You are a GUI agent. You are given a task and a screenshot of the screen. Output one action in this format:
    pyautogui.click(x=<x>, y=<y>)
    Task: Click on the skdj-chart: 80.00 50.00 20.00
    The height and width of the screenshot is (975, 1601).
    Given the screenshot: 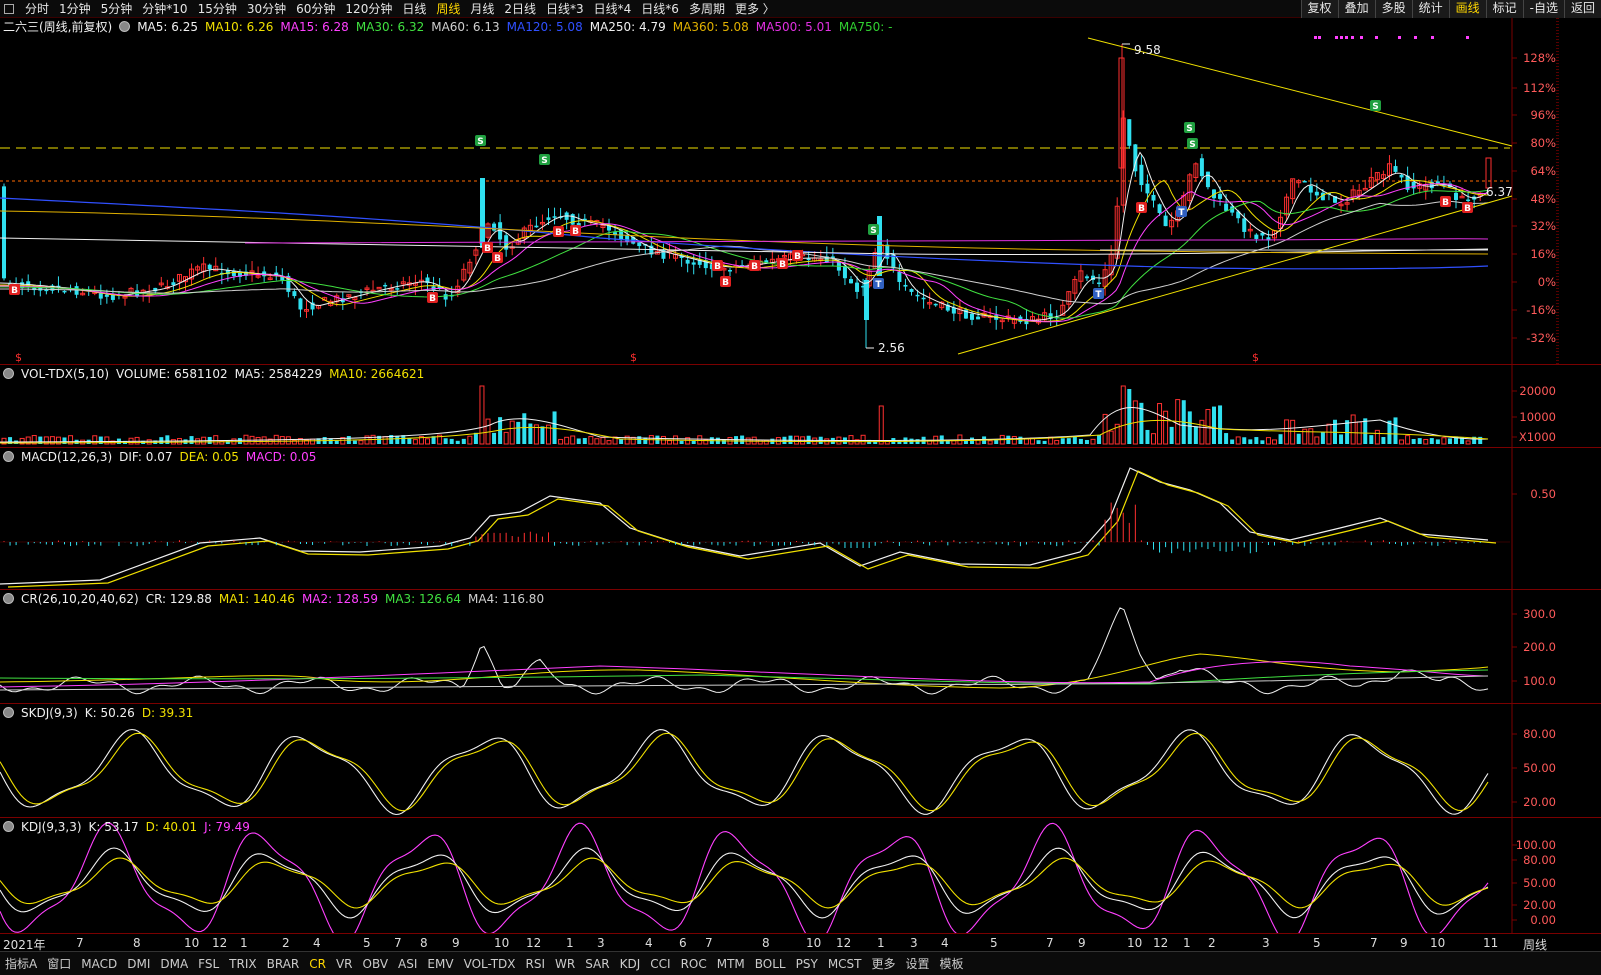 What is the action you would take?
    pyautogui.click(x=800, y=761)
    